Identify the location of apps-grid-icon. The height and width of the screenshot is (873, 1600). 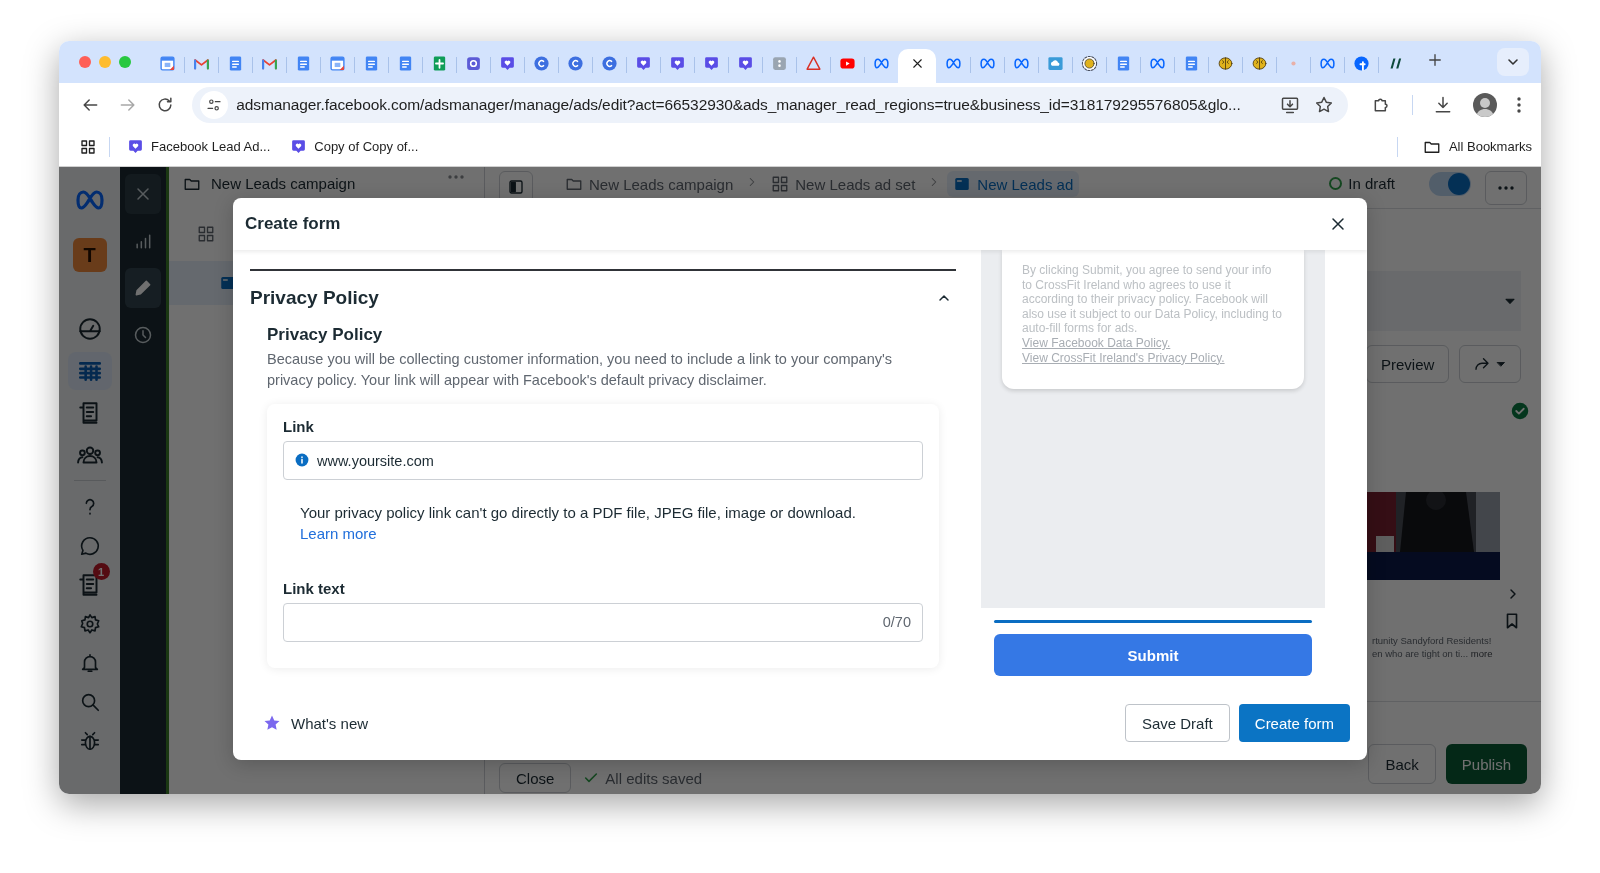
(88, 146).